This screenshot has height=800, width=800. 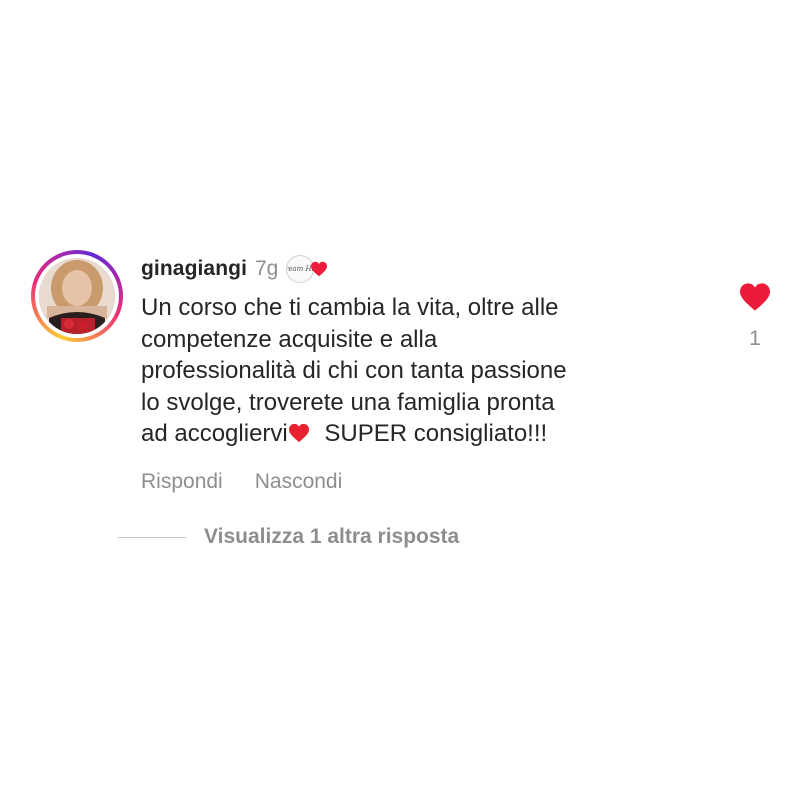 I want to click on username: ginagiangi, so click(x=194, y=269).